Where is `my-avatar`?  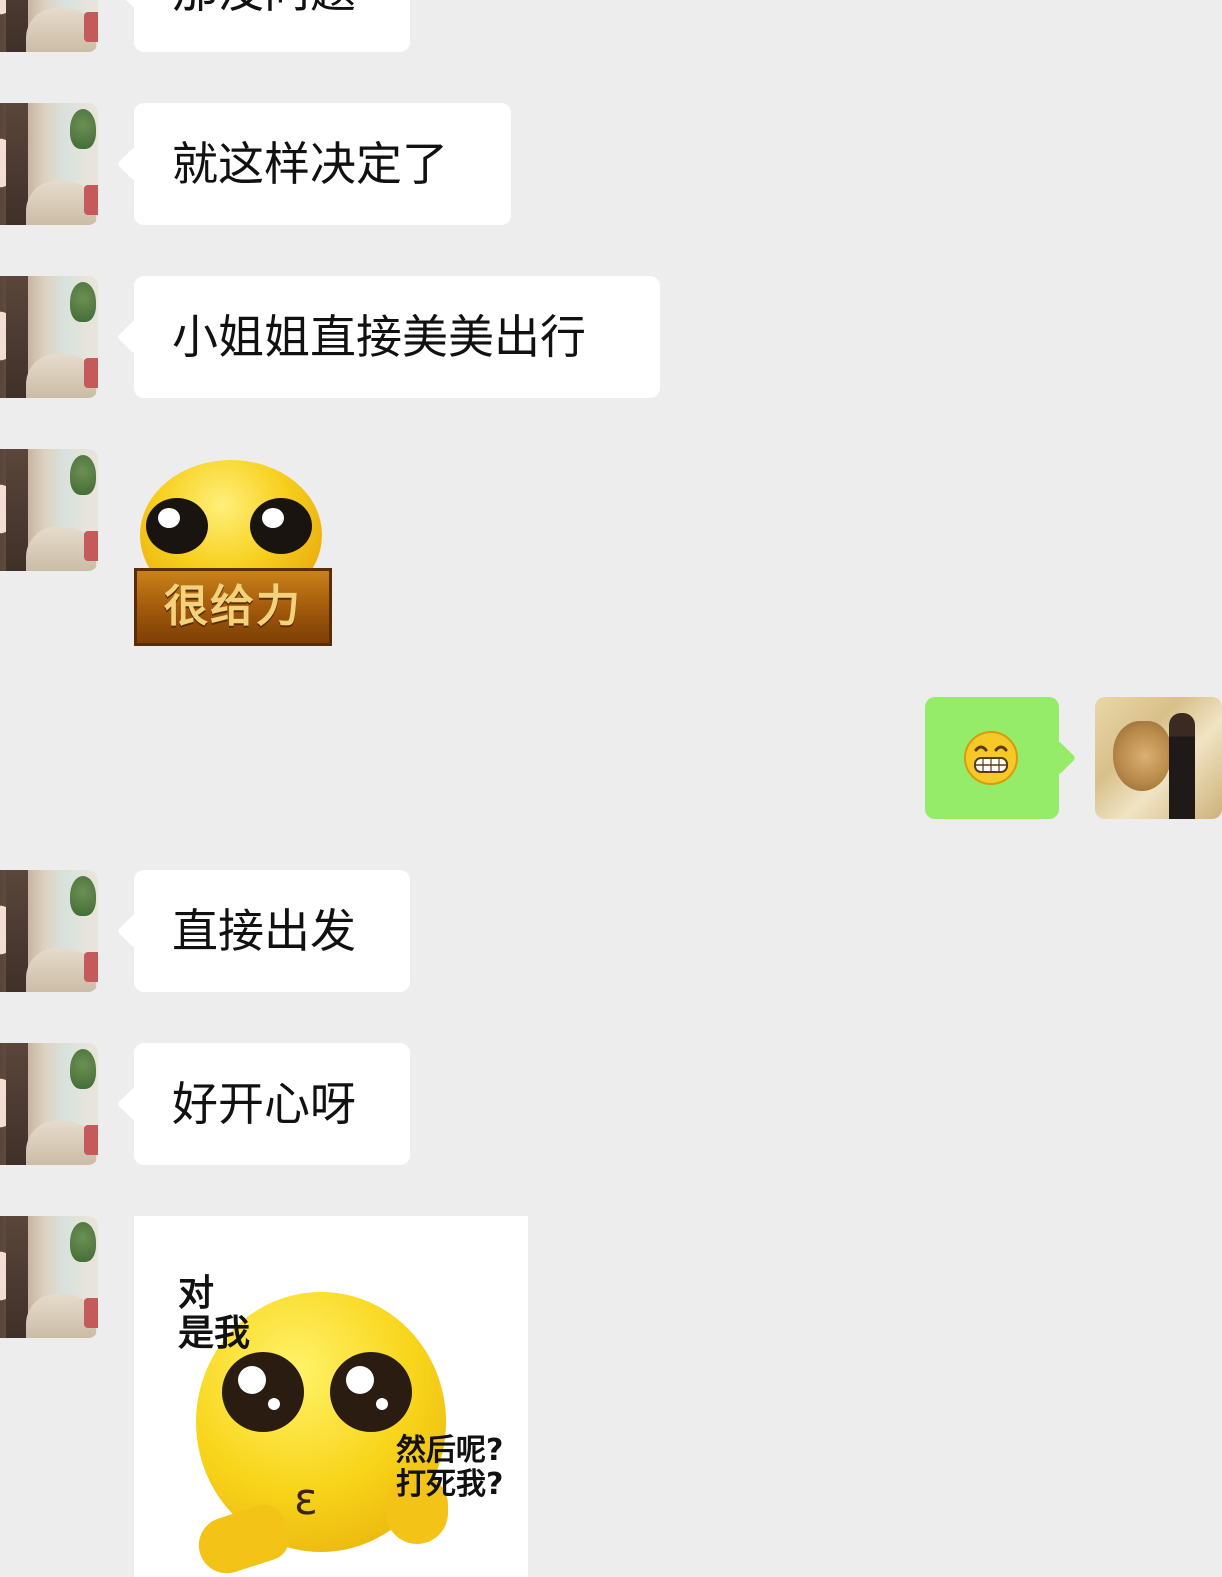
my-avatar is located at coordinates (1158, 758).